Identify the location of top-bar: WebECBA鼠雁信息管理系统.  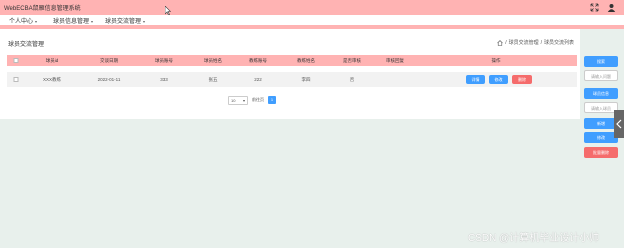
(312, 7).